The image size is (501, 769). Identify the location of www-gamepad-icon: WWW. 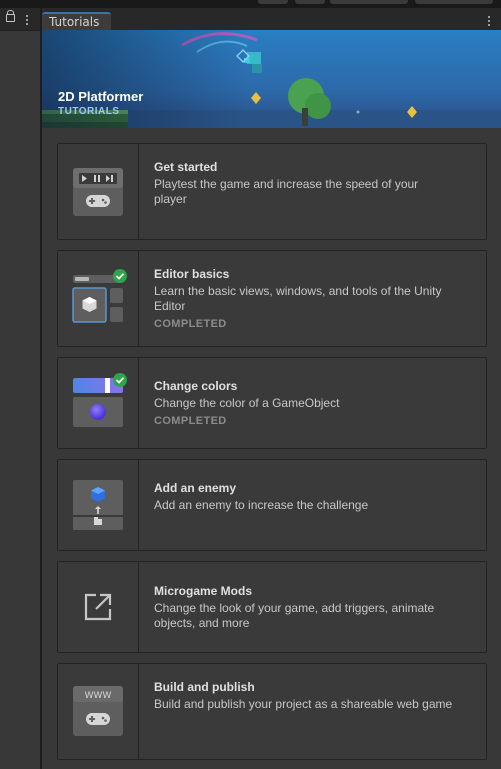
(98, 711).